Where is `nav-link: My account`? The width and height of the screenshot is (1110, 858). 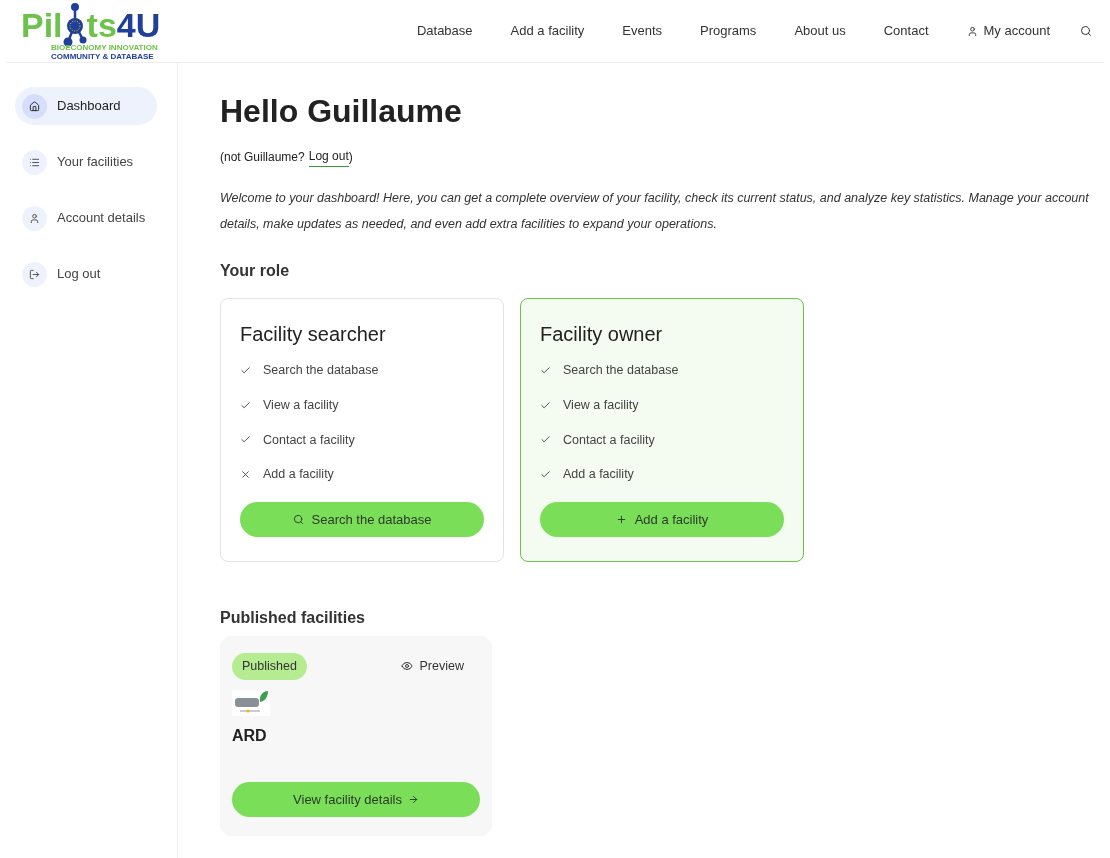 nav-link: My account is located at coordinates (1008, 31).